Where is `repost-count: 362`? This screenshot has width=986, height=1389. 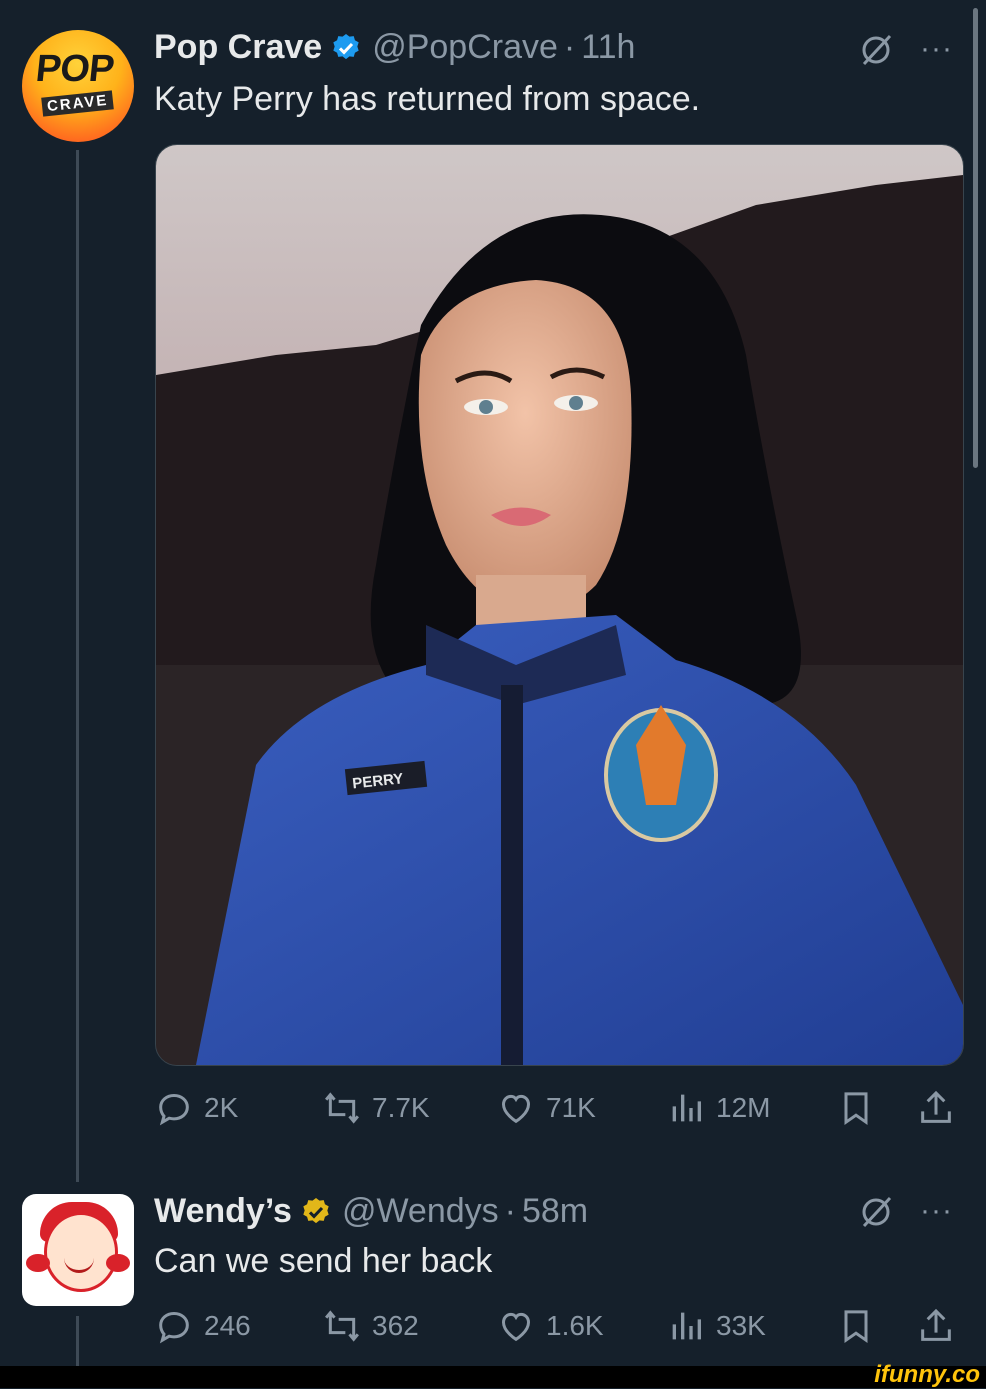 repost-count: 362 is located at coordinates (395, 1325).